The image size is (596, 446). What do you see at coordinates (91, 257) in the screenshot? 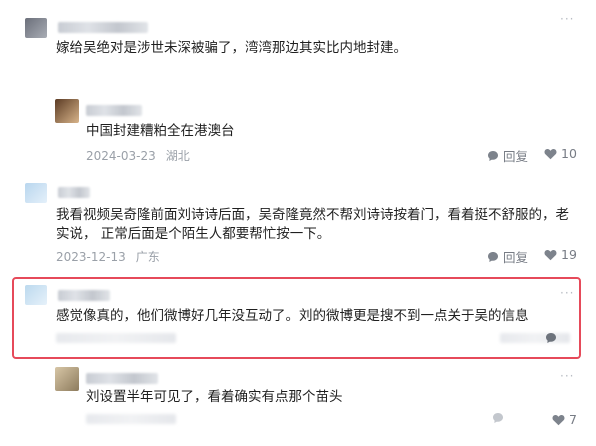
I see `comment-date: 2023-12-13` at bounding box center [91, 257].